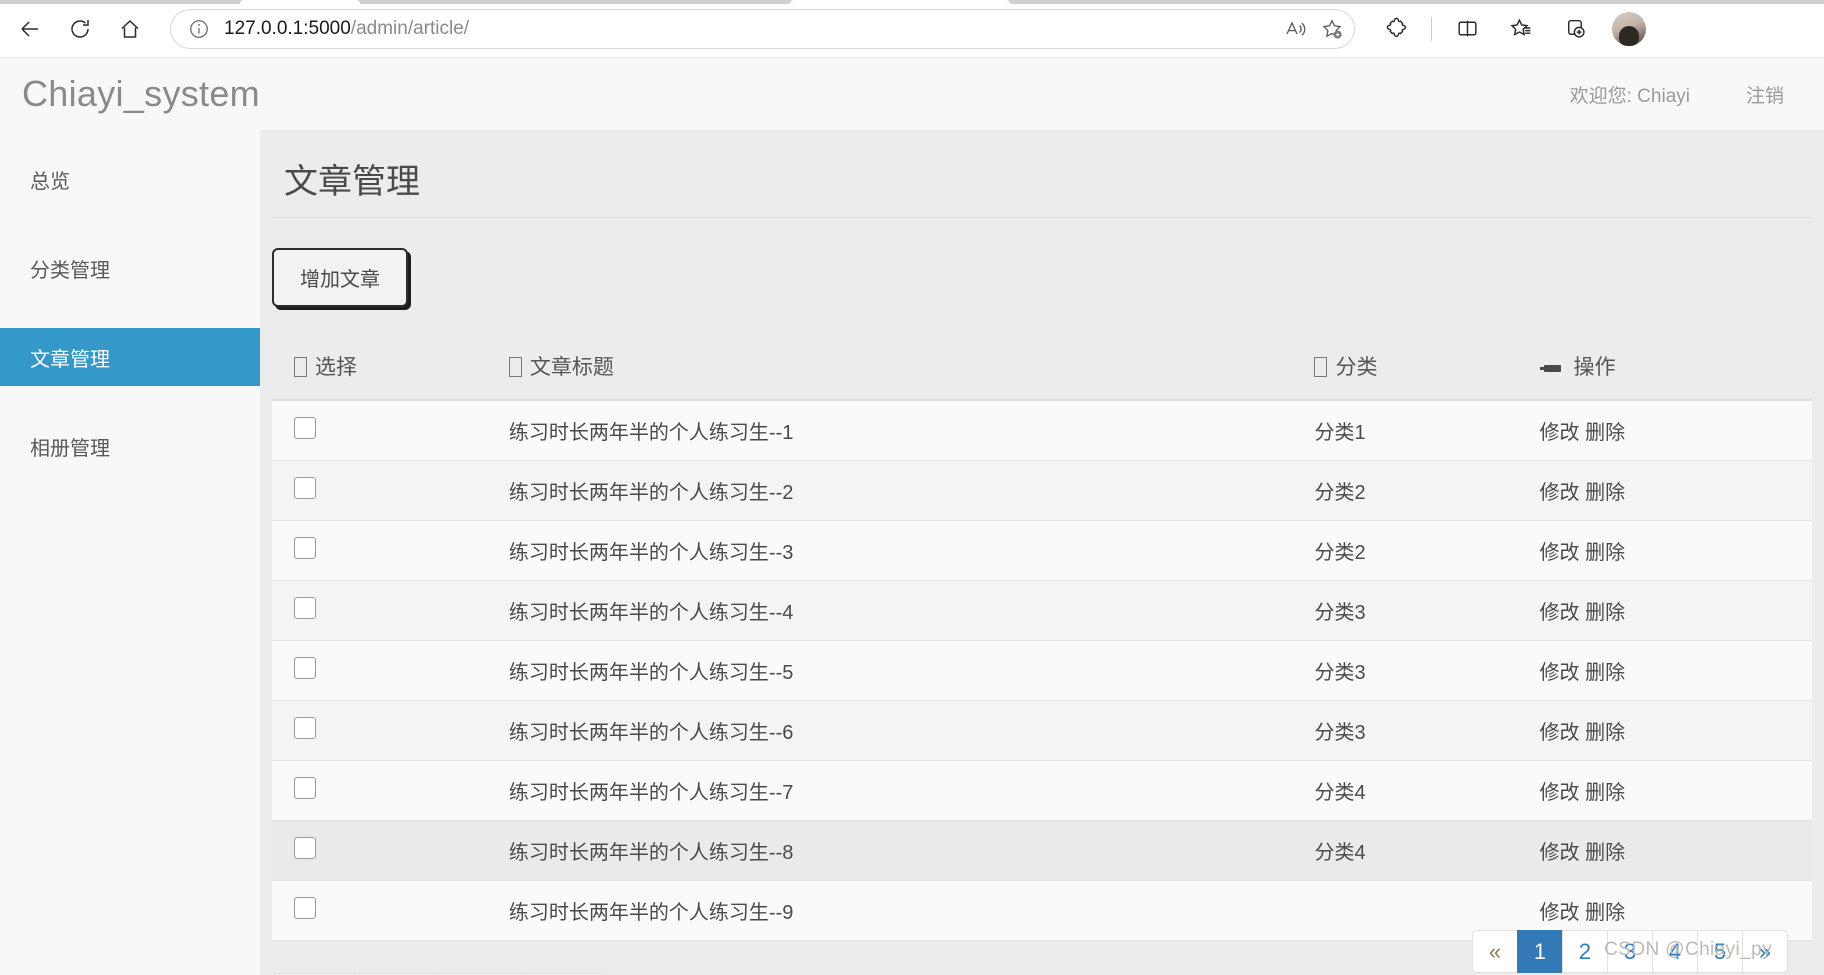 Image resolution: width=1824 pixels, height=975 pixels. I want to click on site-info-icon, so click(199, 29).